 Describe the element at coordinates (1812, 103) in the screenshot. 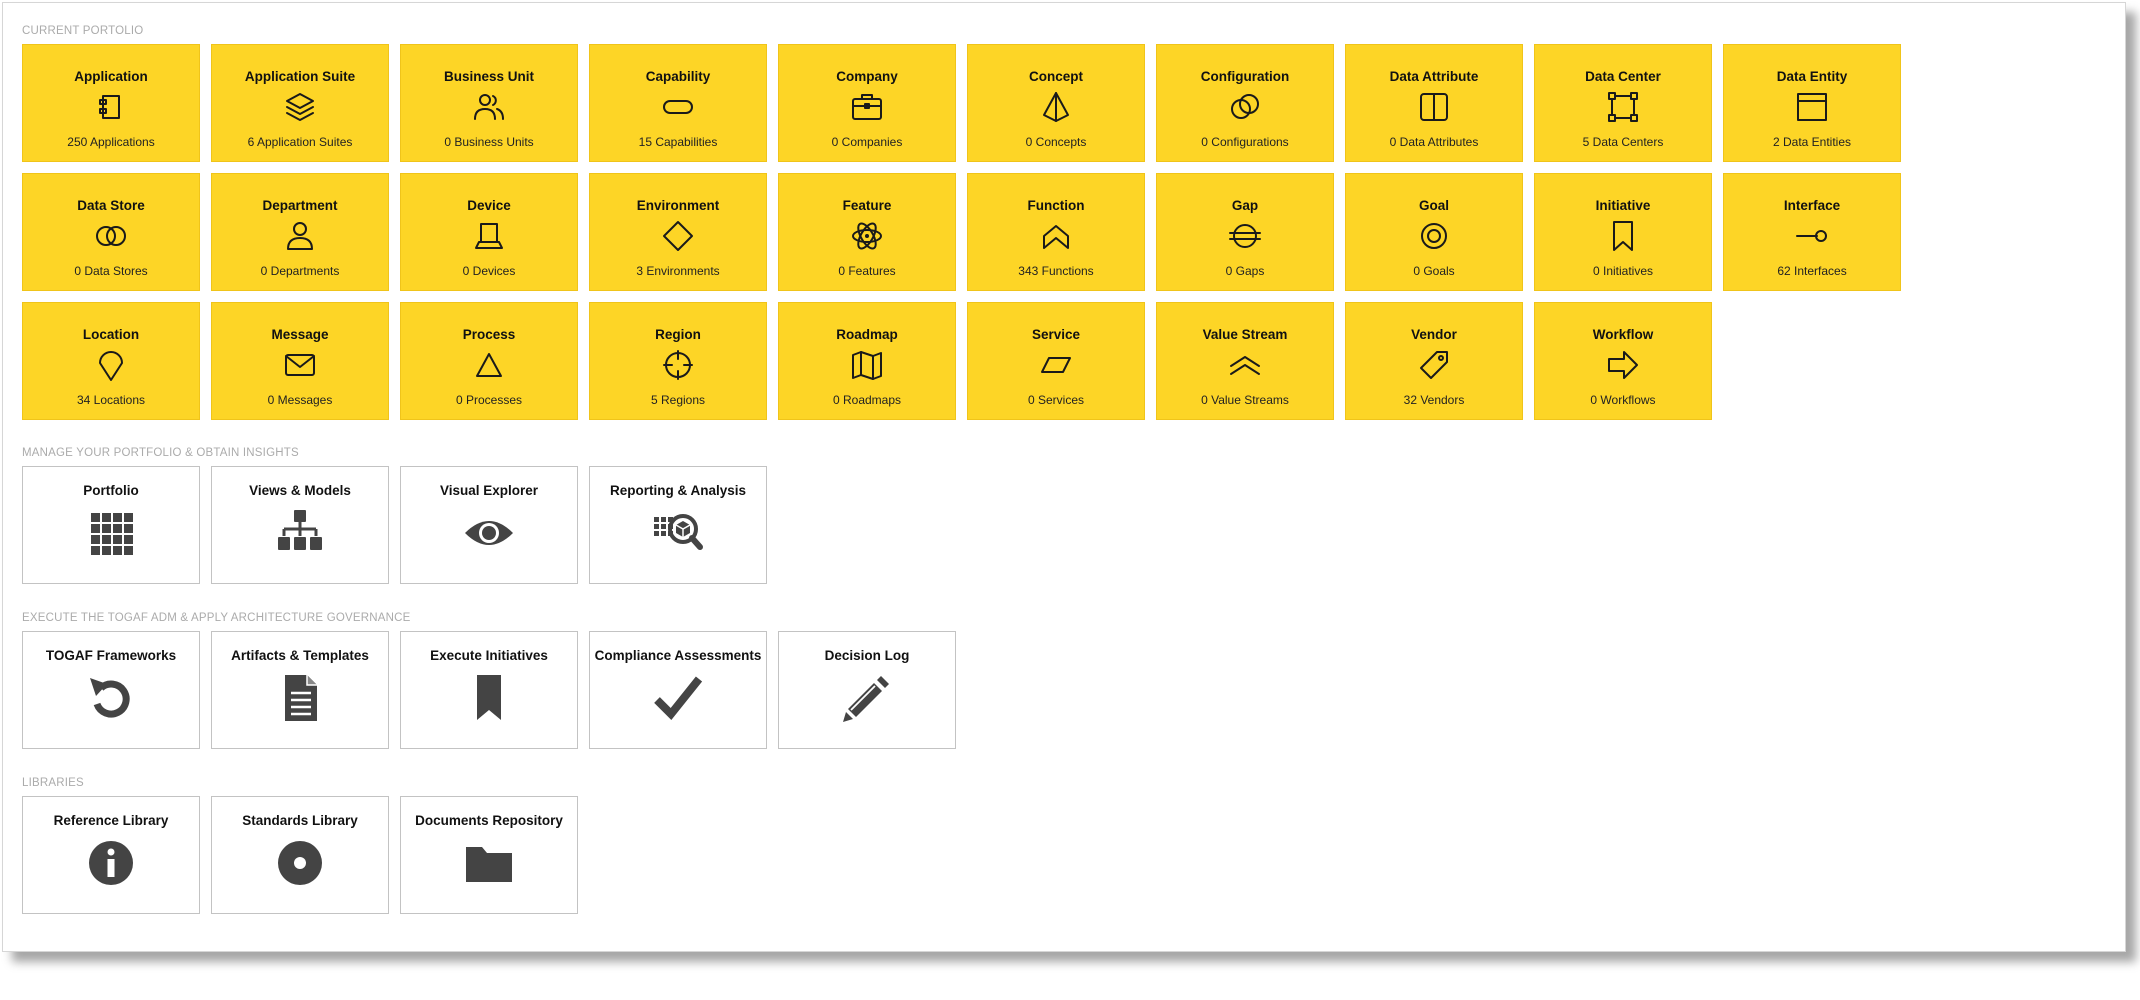

I see `portfolio-tile-data-entity: Data Entity 2 Data Entities` at that location.